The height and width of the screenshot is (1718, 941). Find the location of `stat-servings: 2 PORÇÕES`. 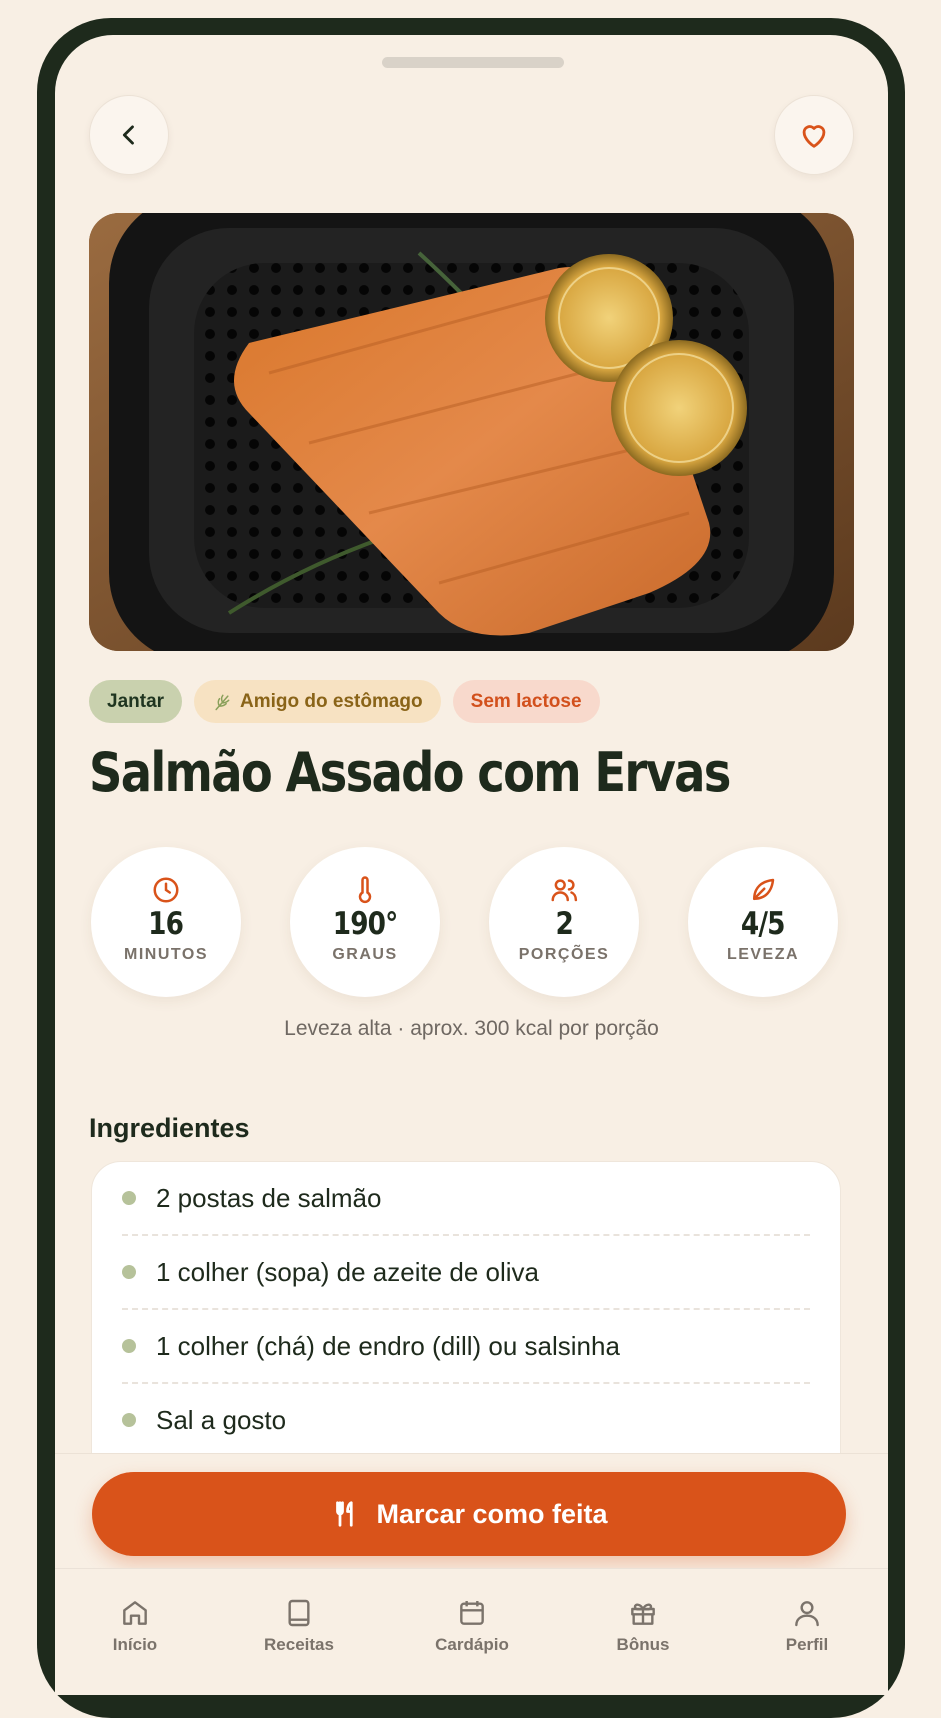

stat-servings: 2 PORÇÕES is located at coordinates (564, 922).